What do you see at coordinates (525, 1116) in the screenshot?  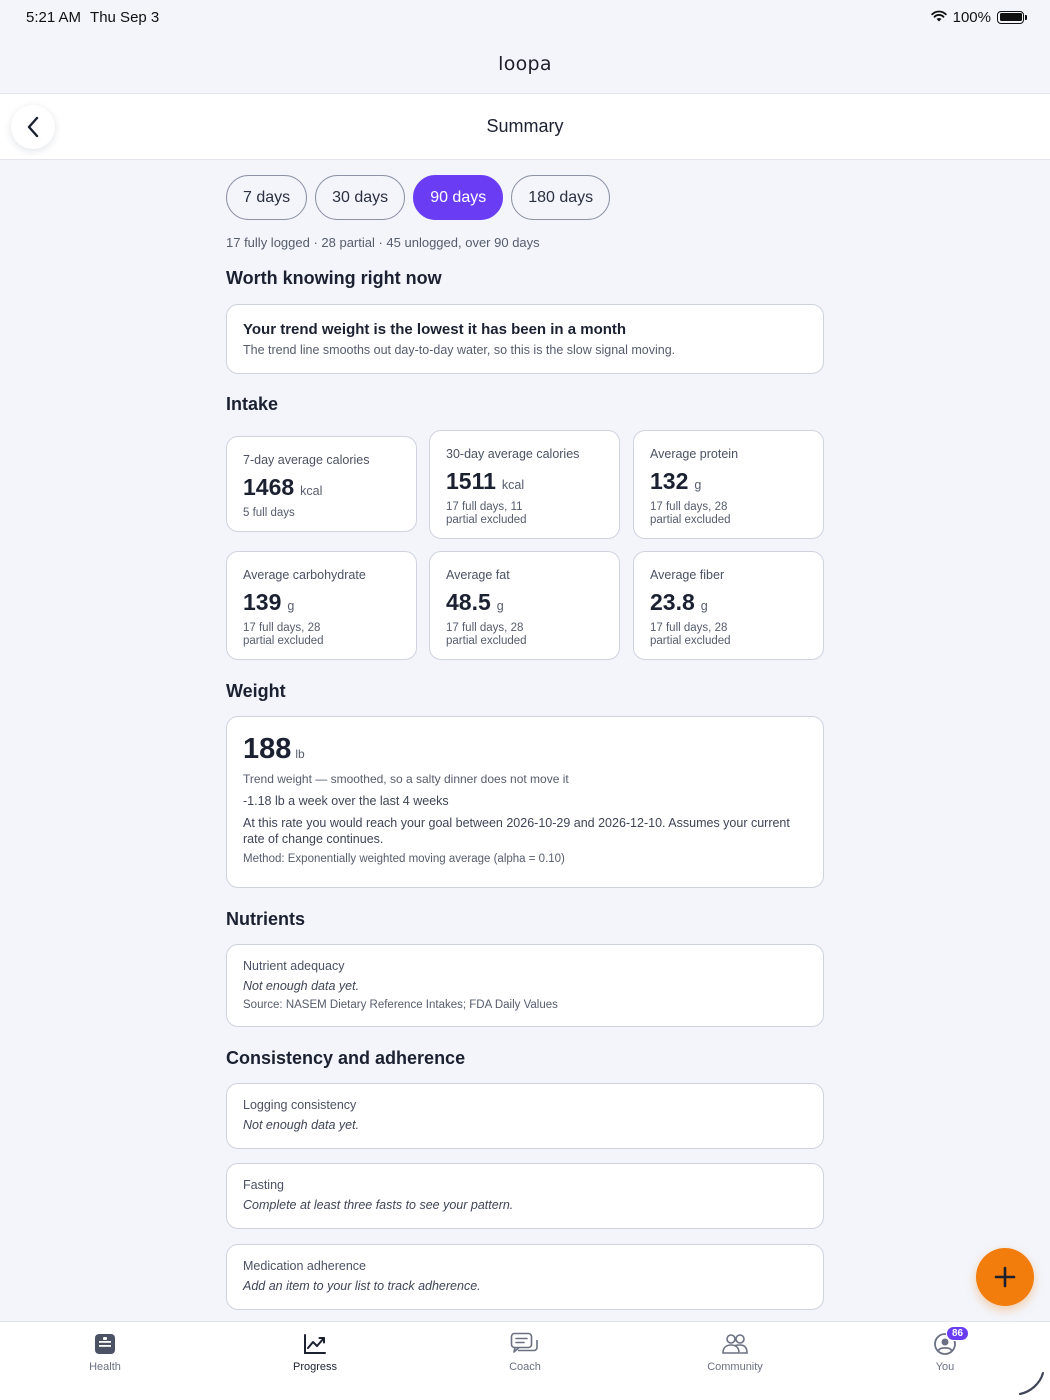 I see `logging-consistency-card: Logging consistency Not enough data yet.` at bounding box center [525, 1116].